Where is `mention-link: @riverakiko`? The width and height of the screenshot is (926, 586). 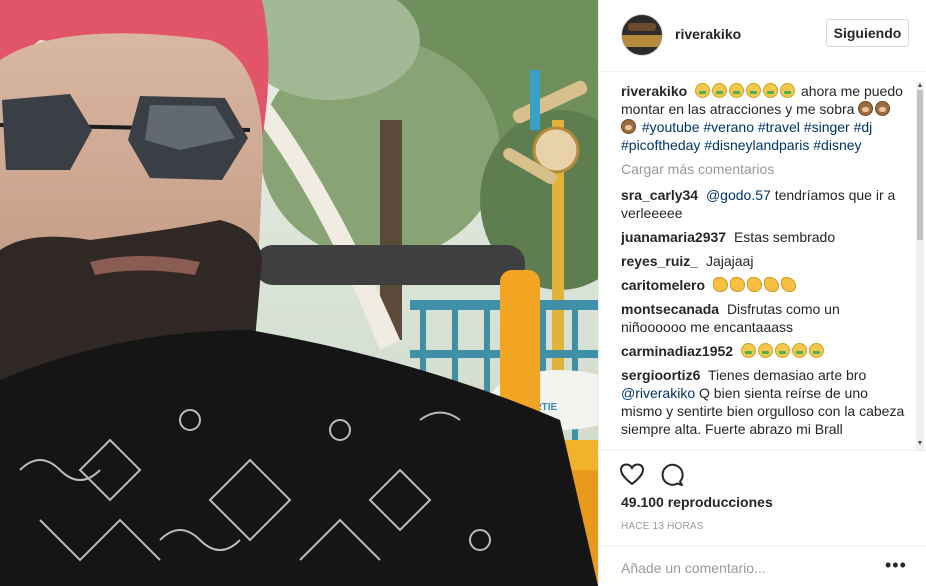 mention-link: @riverakiko is located at coordinates (658, 393).